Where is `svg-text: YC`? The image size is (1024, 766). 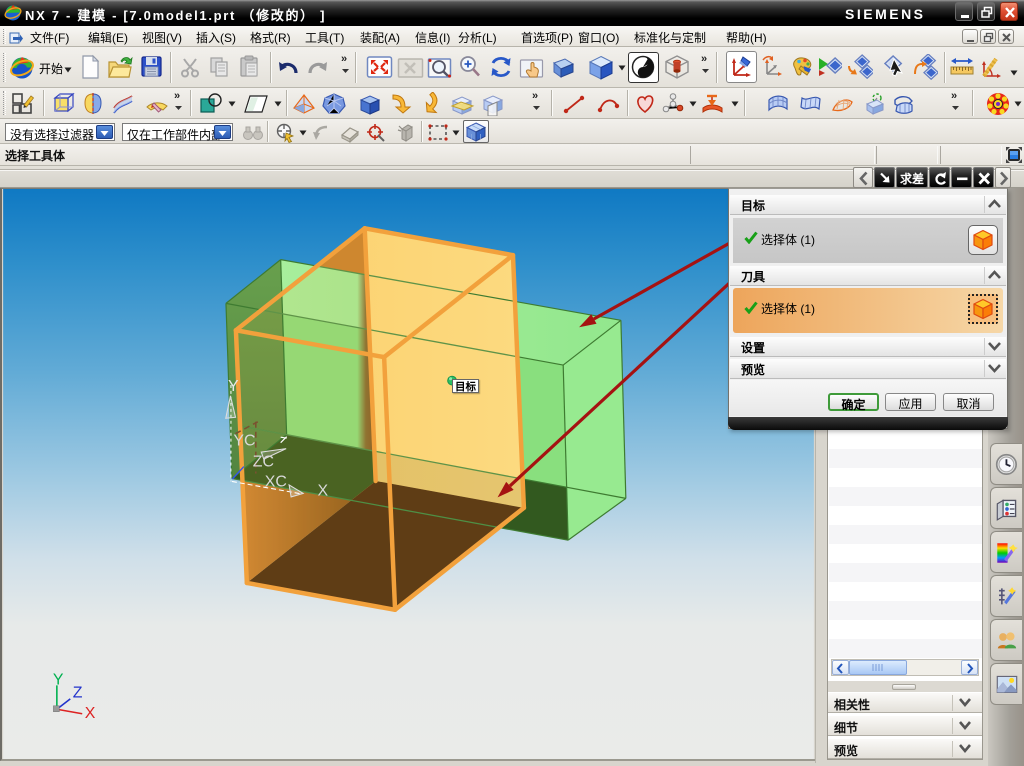 svg-text: YC is located at coordinates (244, 441).